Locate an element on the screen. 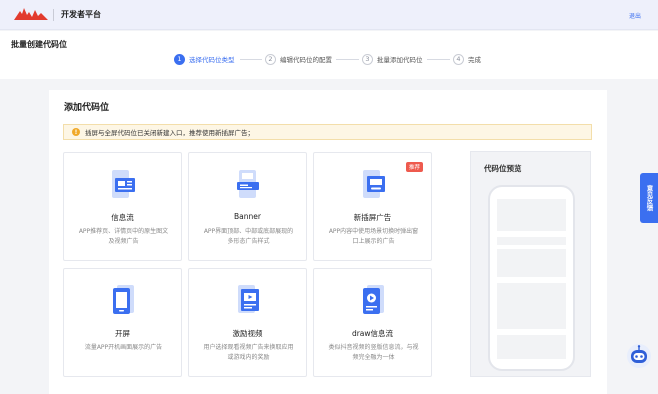 The image size is (658, 394). brand-logo is located at coordinates (31, 14).